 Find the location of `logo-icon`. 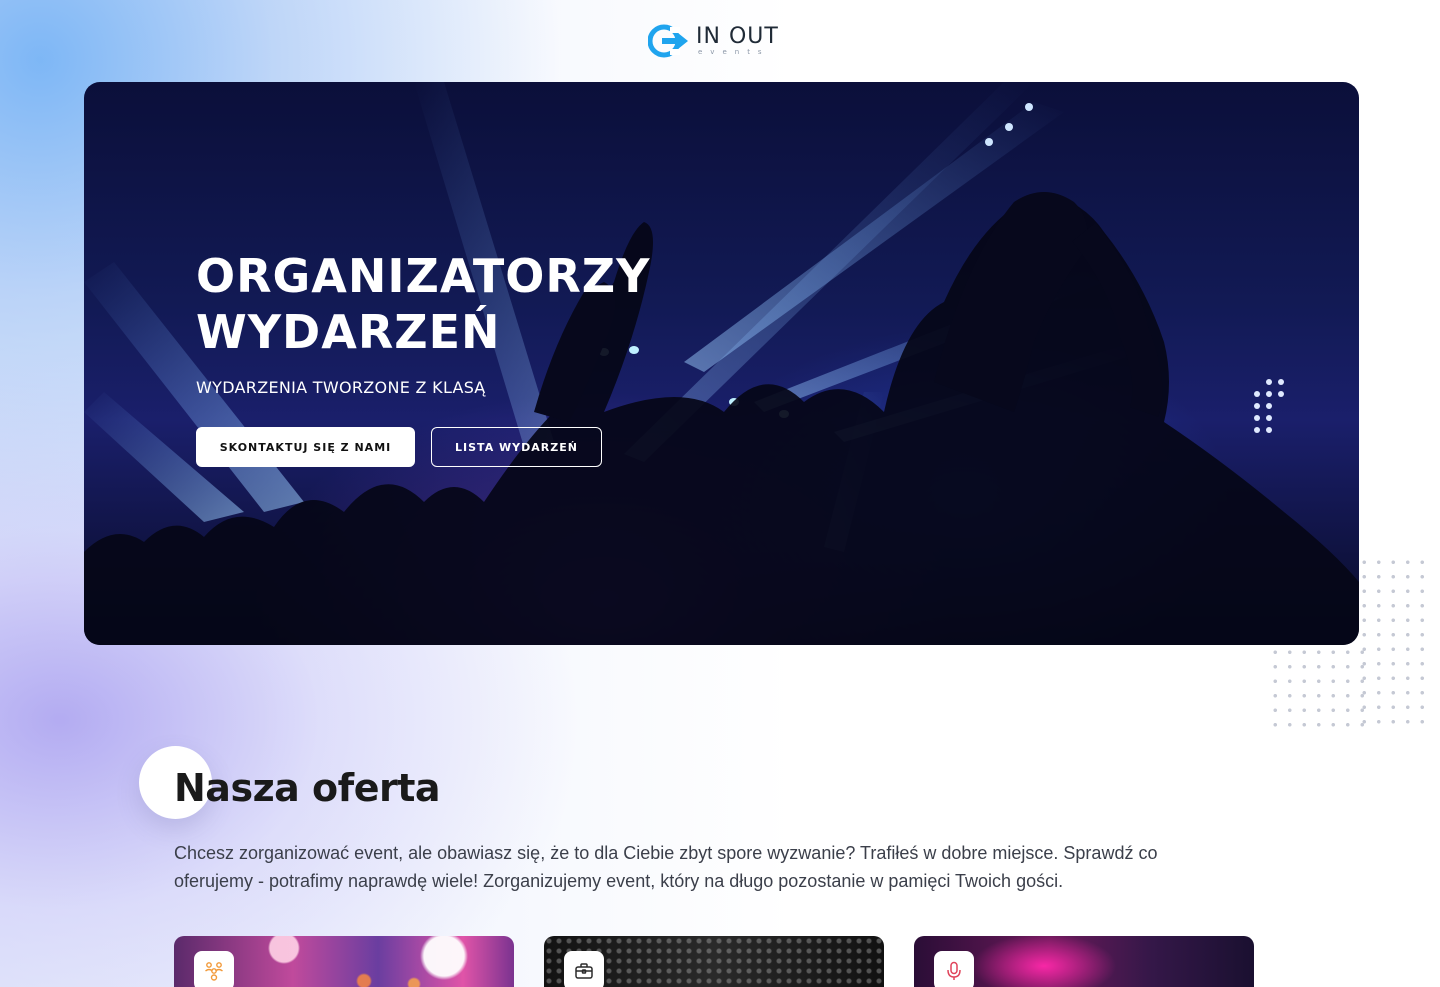

logo-icon is located at coordinates (668, 41).